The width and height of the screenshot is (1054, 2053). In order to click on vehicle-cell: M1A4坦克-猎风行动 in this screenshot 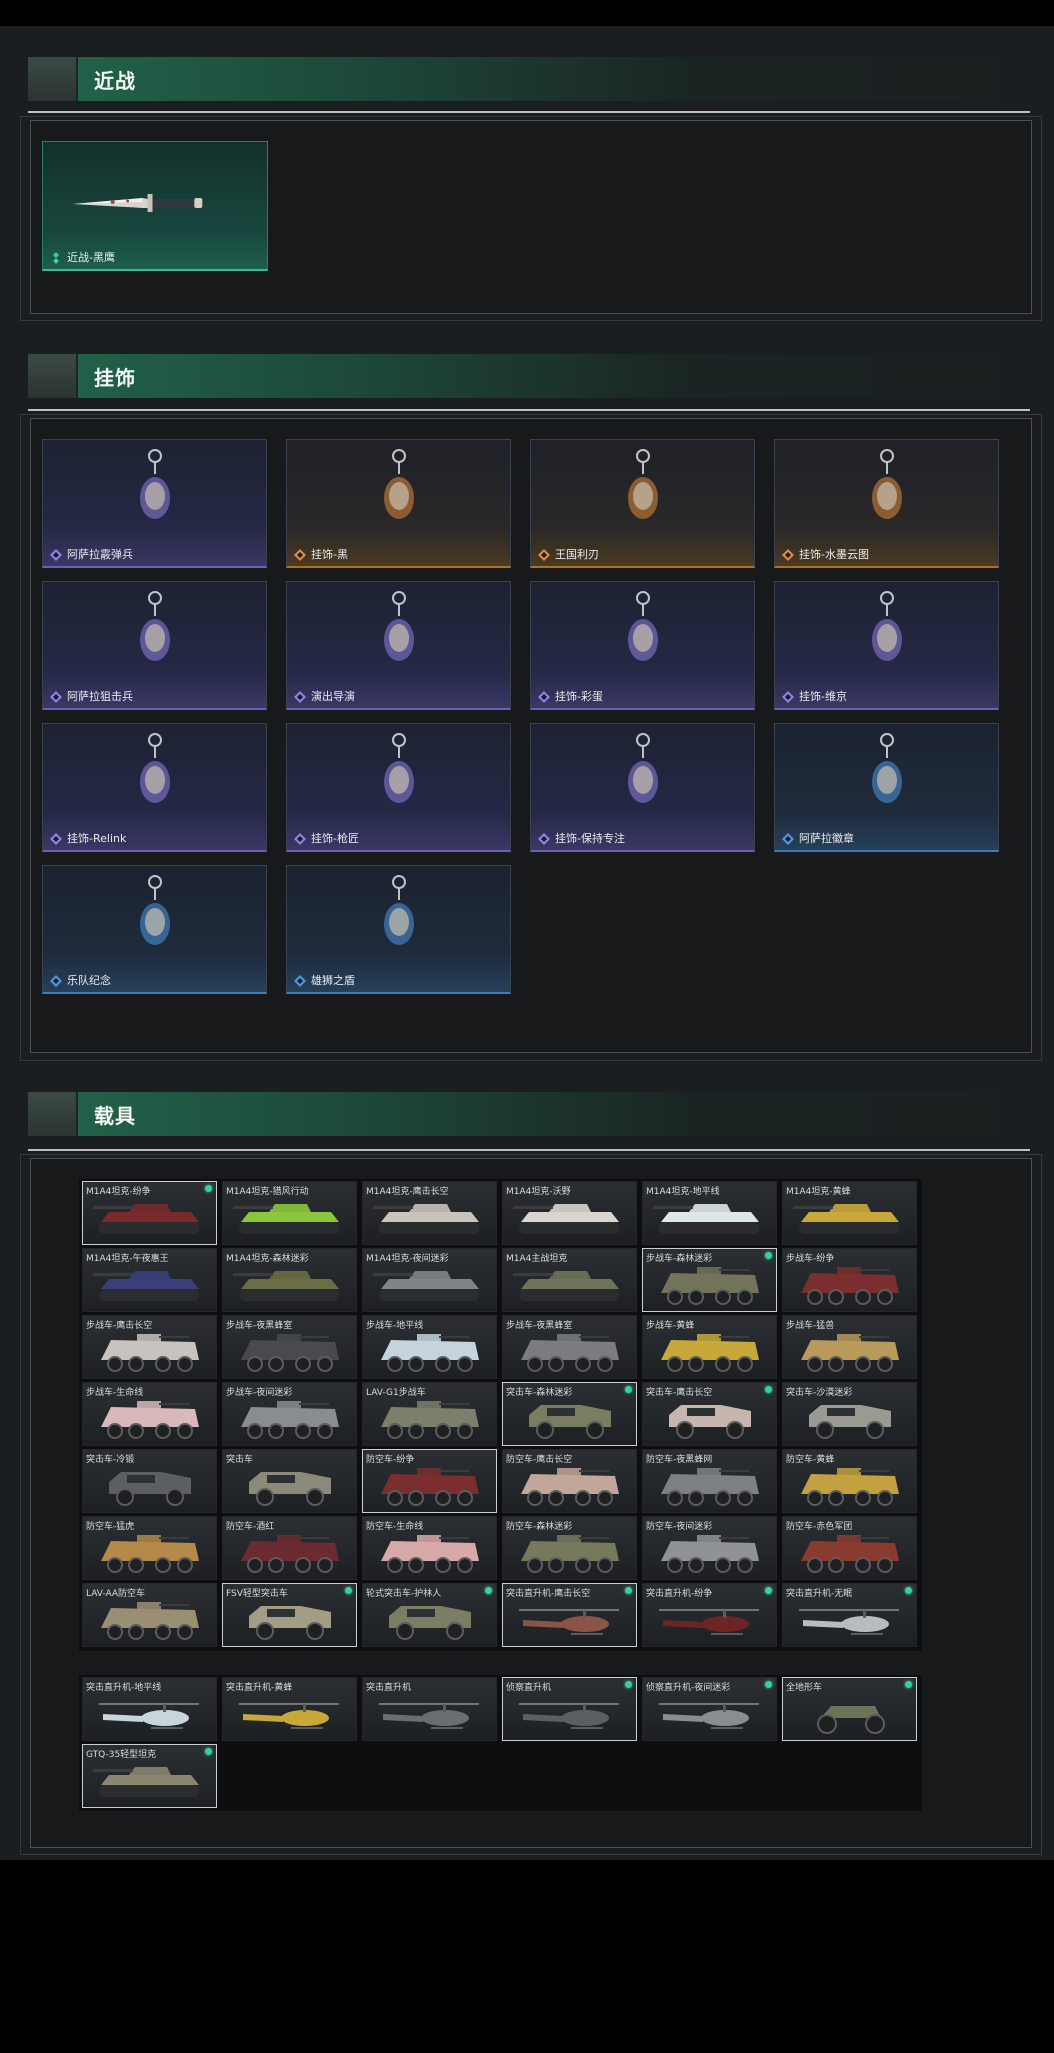, I will do `click(289, 1213)`.